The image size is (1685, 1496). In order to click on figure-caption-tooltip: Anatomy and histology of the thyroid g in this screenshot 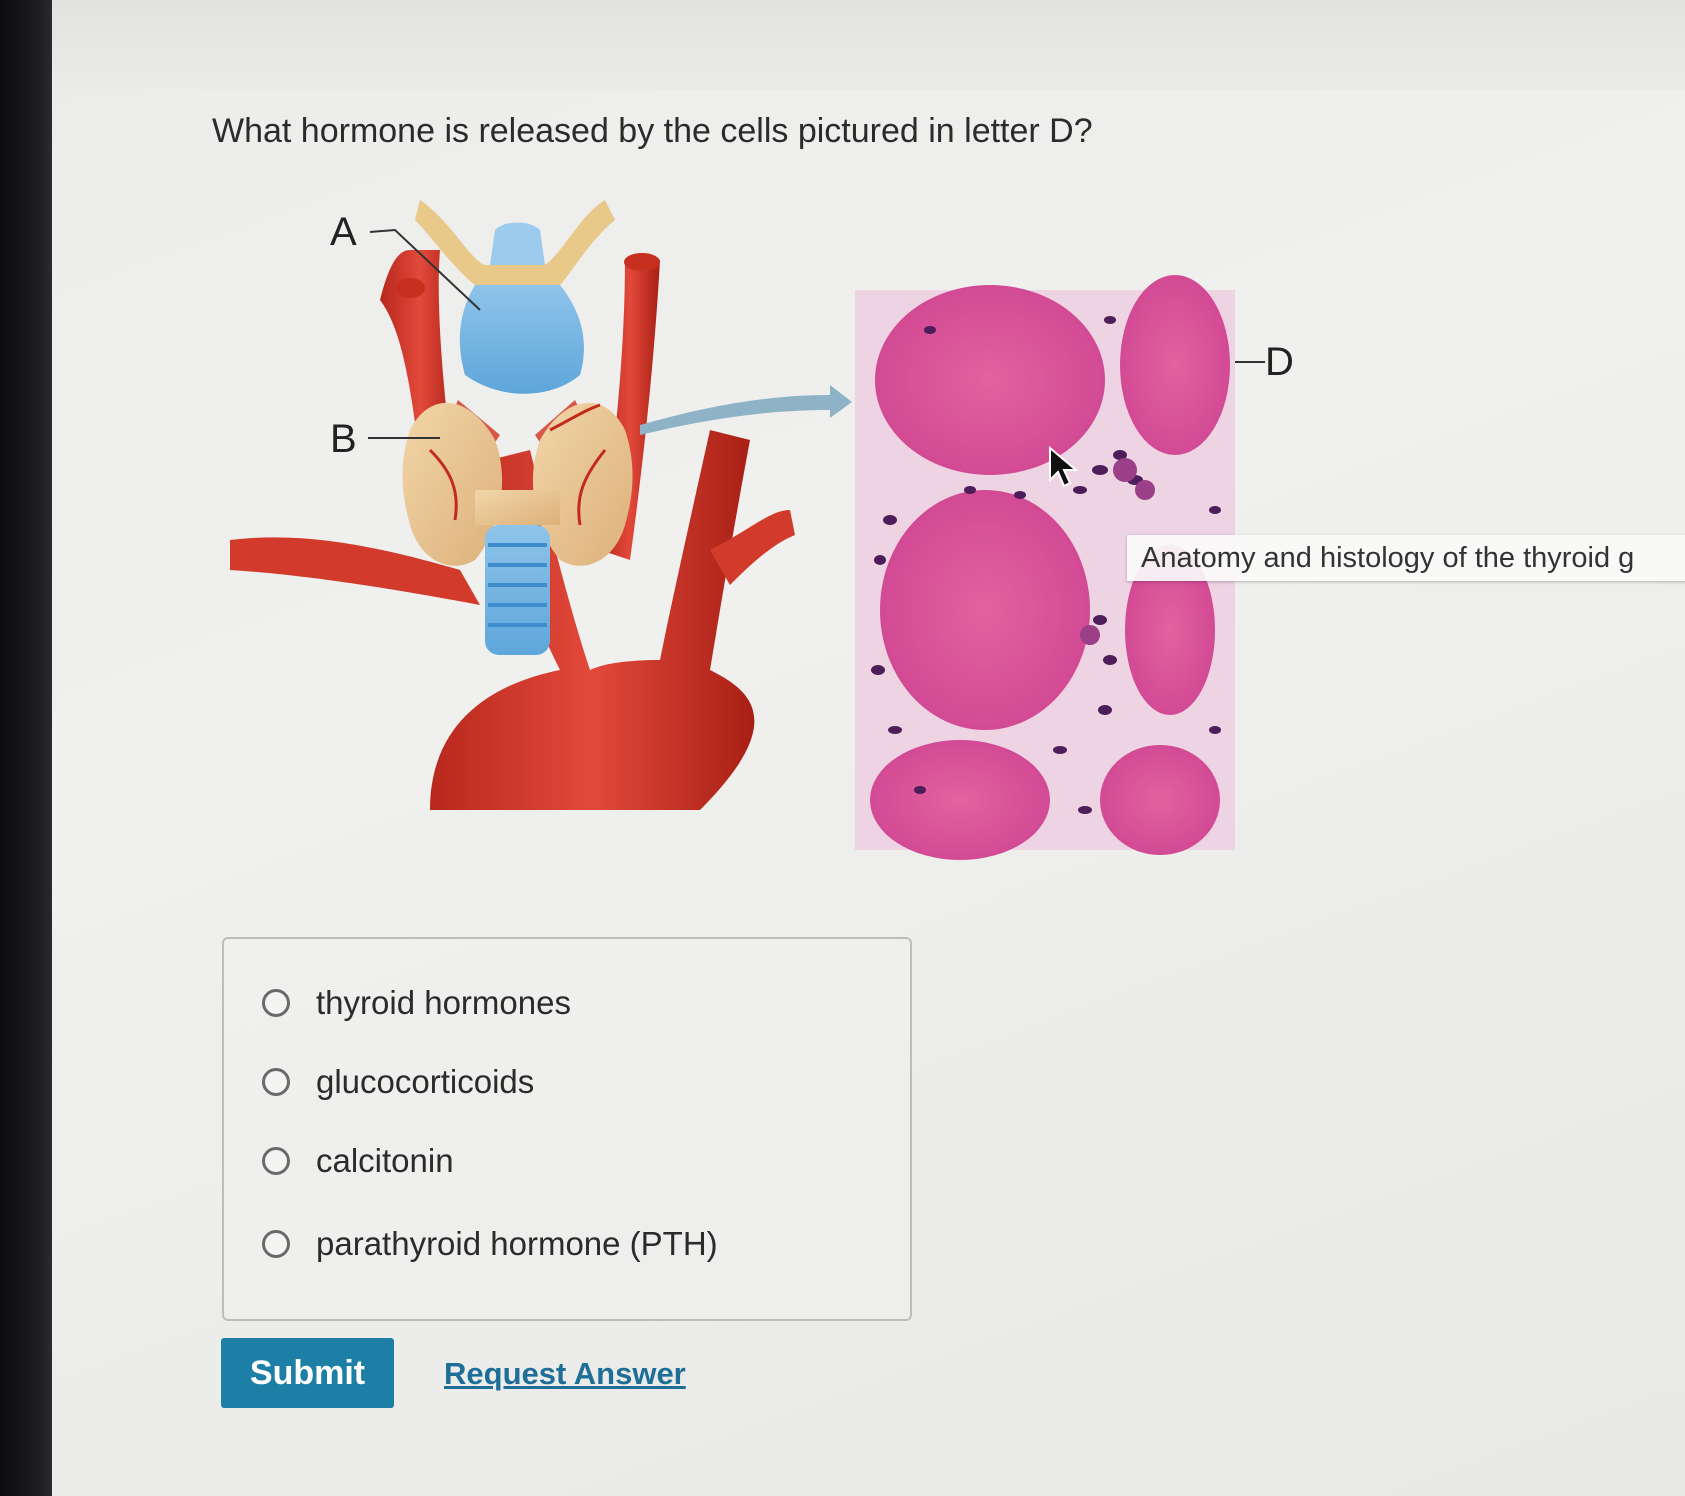, I will do `click(1406, 558)`.